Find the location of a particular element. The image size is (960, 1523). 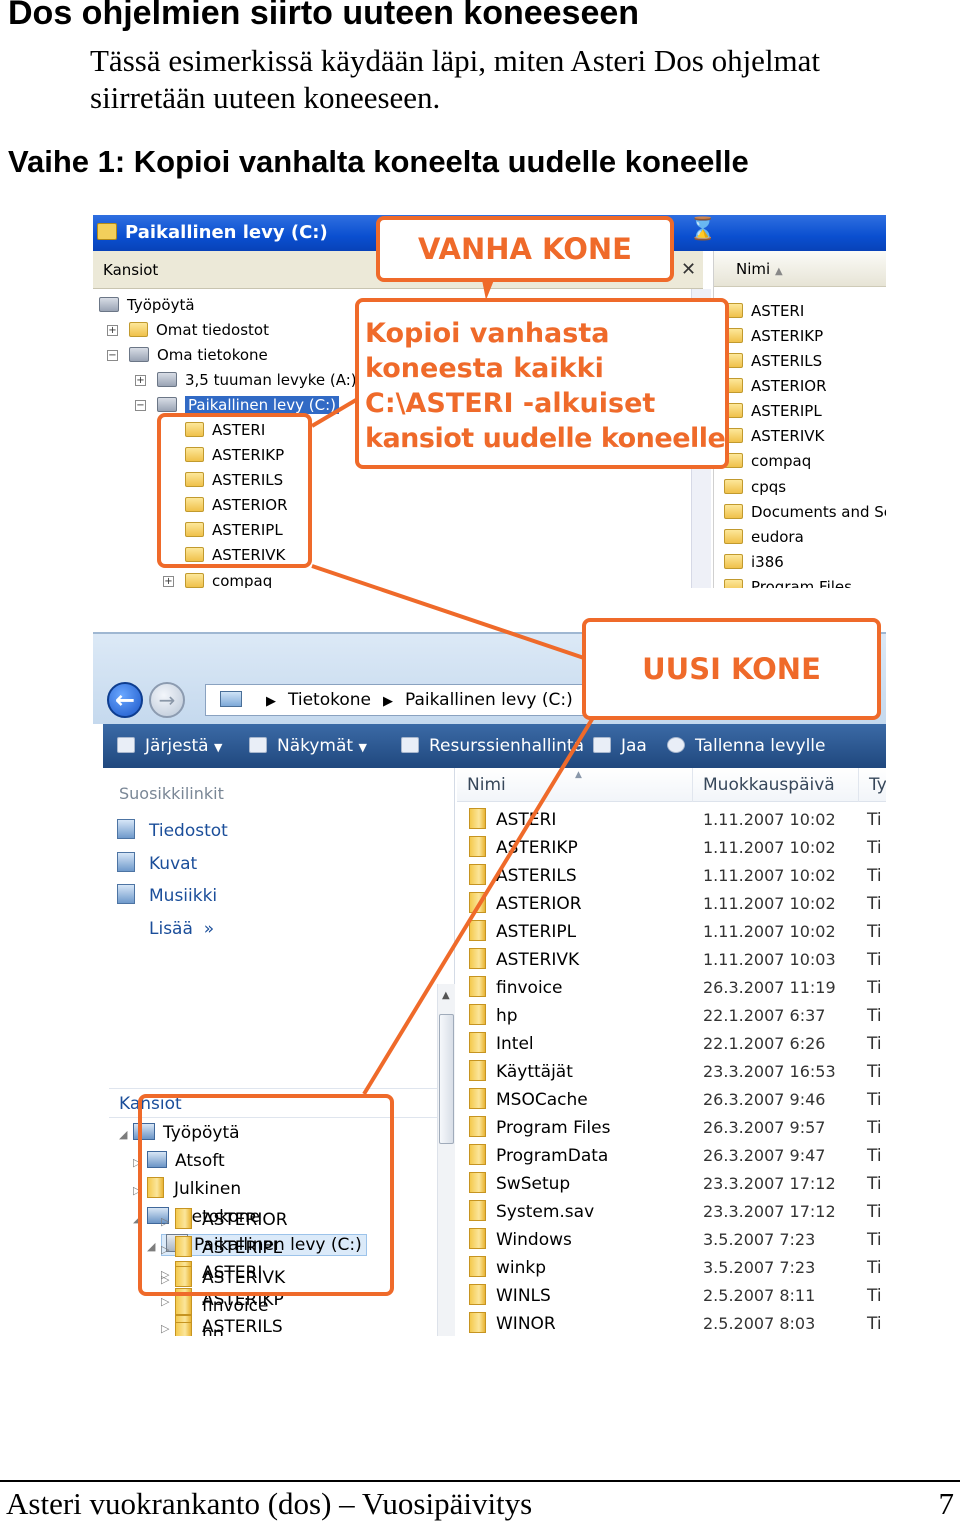

file-modified-date: 22.1.2007 6:37 is located at coordinates (764, 1015).